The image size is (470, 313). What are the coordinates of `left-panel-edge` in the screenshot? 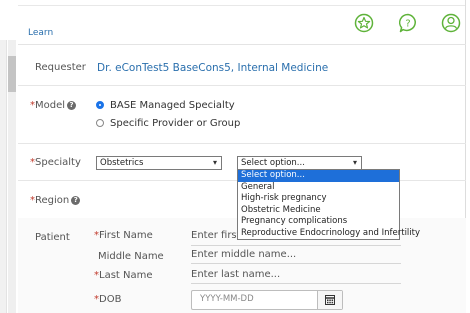 It's located at (3, 176).